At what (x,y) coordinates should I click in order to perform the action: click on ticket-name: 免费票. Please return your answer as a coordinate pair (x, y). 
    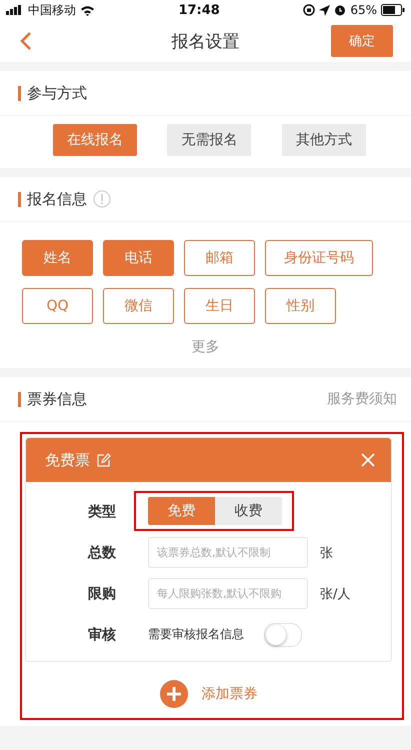
    Looking at the image, I should click on (67, 460).